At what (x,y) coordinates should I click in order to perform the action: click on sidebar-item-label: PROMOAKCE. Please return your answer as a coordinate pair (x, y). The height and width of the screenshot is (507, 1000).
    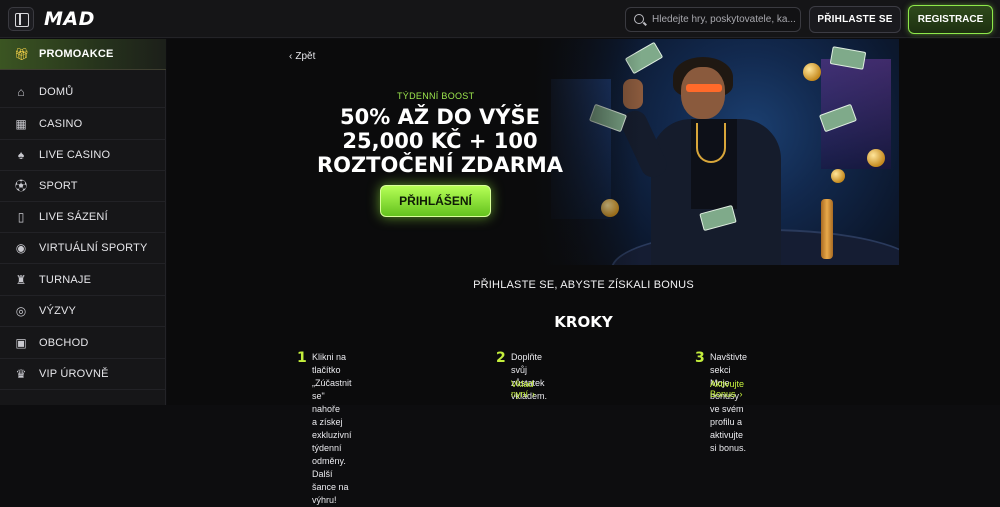
    Looking at the image, I should click on (76, 54).